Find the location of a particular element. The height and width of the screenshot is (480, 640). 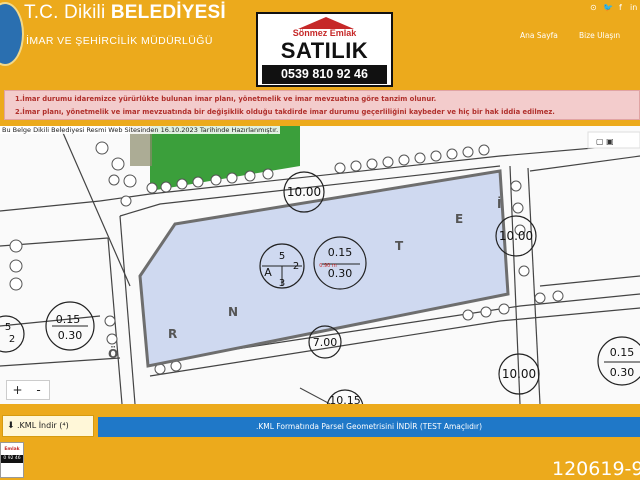

density-right-bottom: 0.30 is located at coordinates (622, 372).